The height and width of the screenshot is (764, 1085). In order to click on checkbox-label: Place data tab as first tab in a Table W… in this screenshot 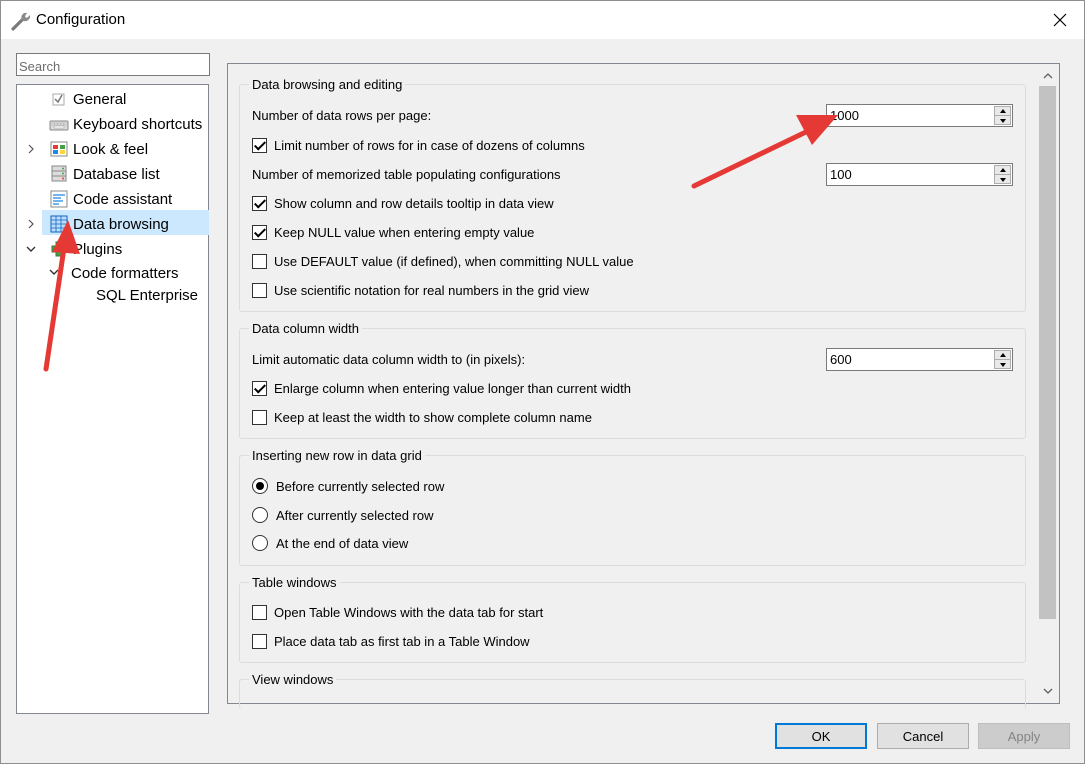, I will do `click(402, 641)`.